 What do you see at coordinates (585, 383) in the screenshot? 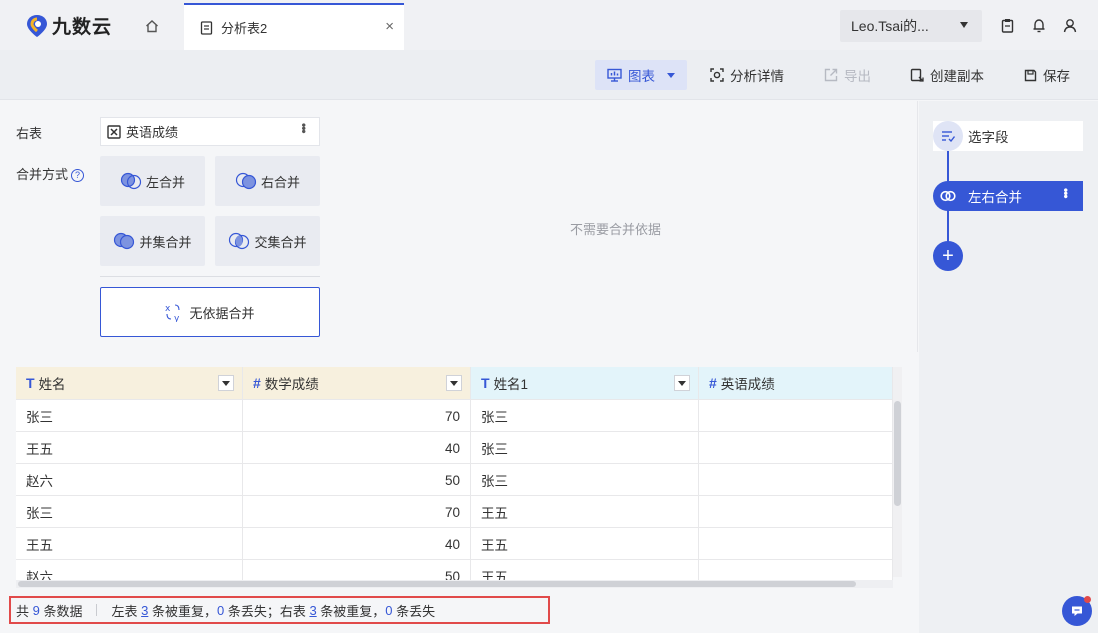
I see `column-header: T 姓名1` at bounding box center [585, 383].